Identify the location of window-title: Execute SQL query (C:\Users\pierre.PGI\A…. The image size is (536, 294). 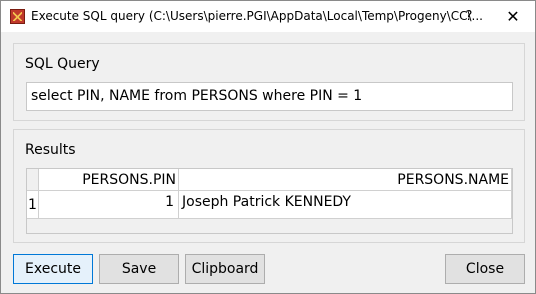
(257, 16).